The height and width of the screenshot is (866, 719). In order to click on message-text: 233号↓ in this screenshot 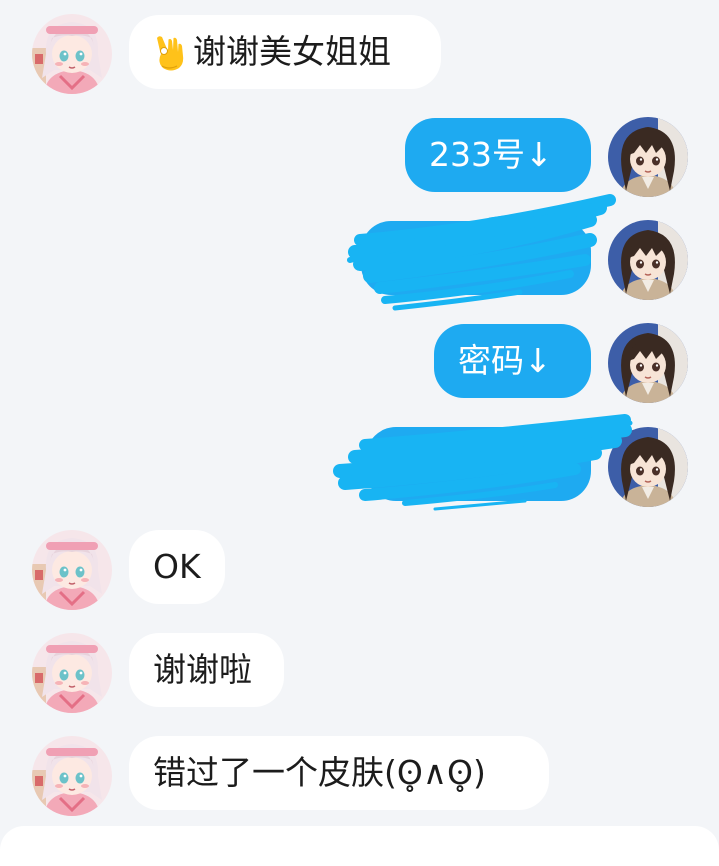, I will do `click(491, 154)`.